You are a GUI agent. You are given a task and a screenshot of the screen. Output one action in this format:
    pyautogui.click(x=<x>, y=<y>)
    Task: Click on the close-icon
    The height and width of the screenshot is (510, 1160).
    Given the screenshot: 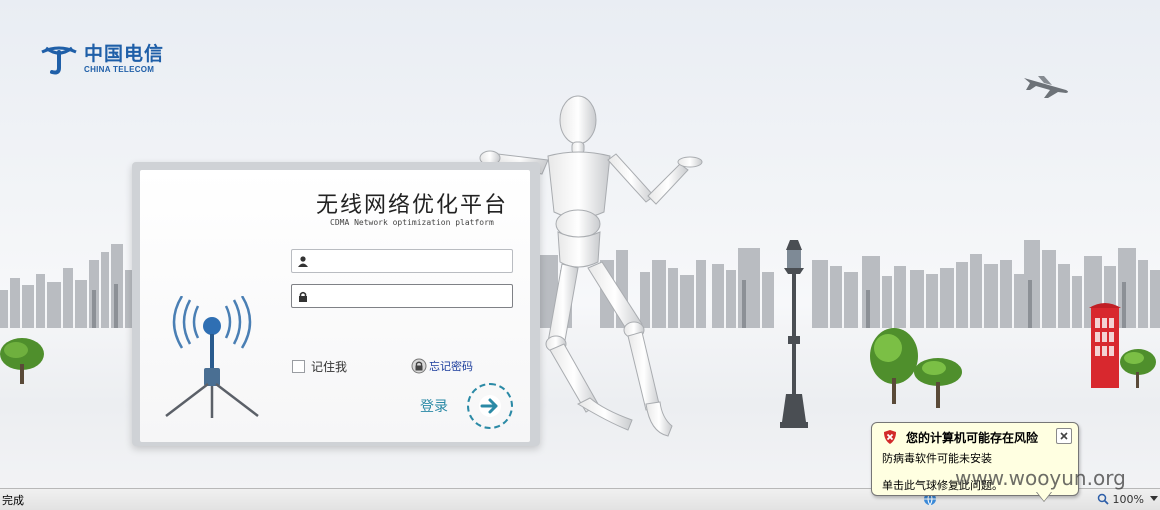 What is the action you would take?
    pyautogui.click(x=1064, y=436)
    